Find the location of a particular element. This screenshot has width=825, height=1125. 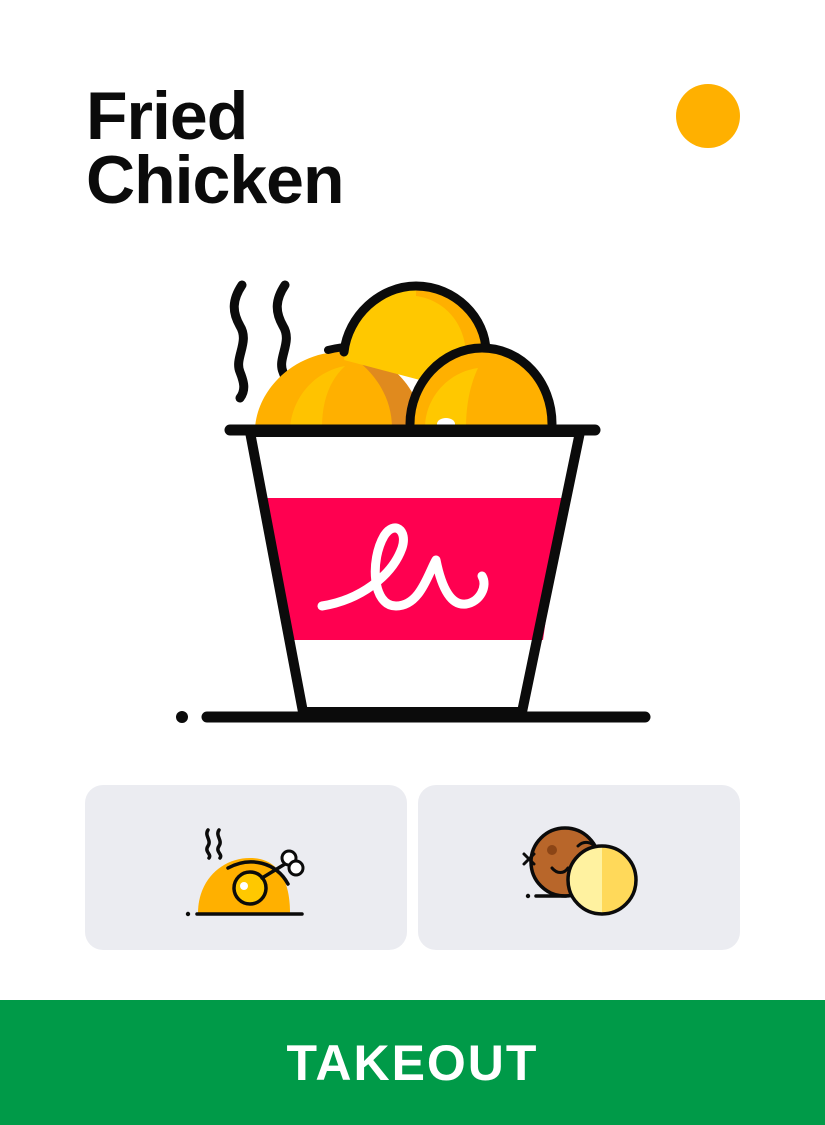

takeout-button-label: TAKEOUT is located at coordinates (412, 1062).